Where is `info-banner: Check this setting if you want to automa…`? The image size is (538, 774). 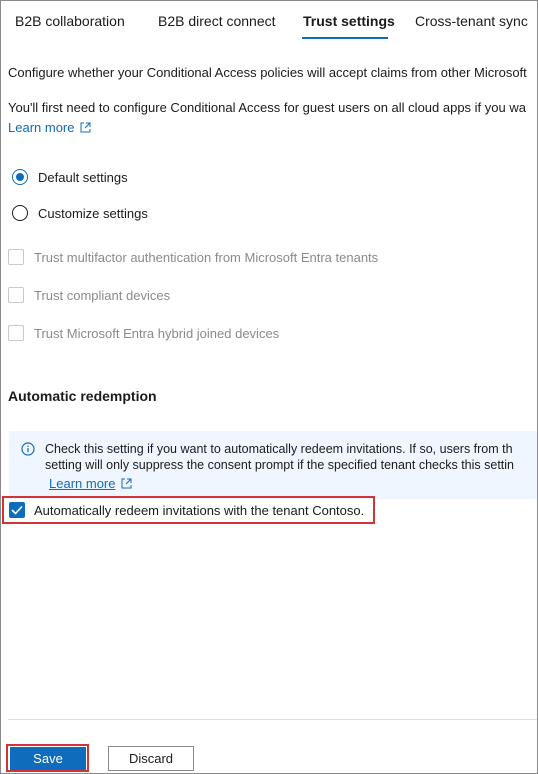
info-banner: Check this setting if you want to automa… is located at coordinates (273, 465).